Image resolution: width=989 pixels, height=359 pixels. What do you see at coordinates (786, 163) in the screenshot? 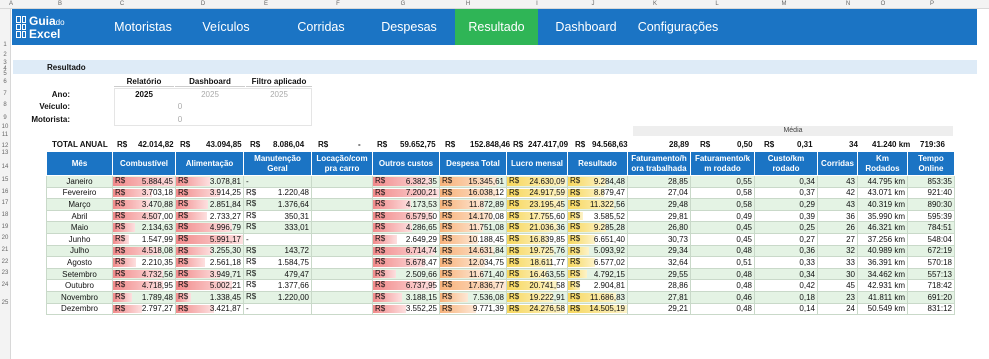
I see `column-header-cell: Custo/km rodado` at bounding box center [786, 163].